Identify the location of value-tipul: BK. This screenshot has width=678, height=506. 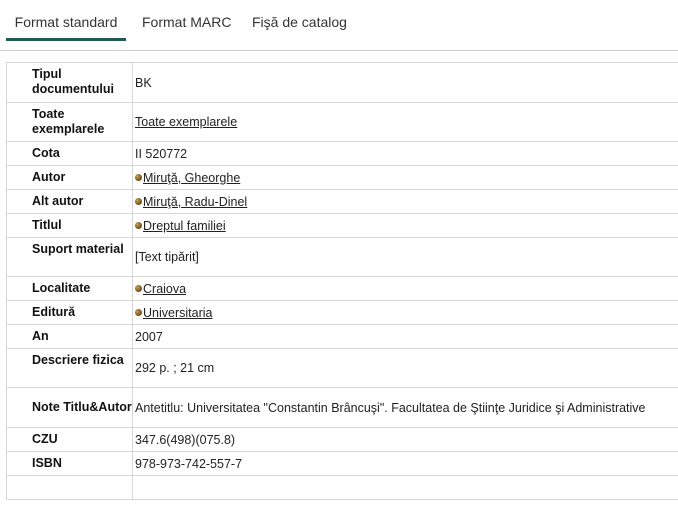
(405, 82).